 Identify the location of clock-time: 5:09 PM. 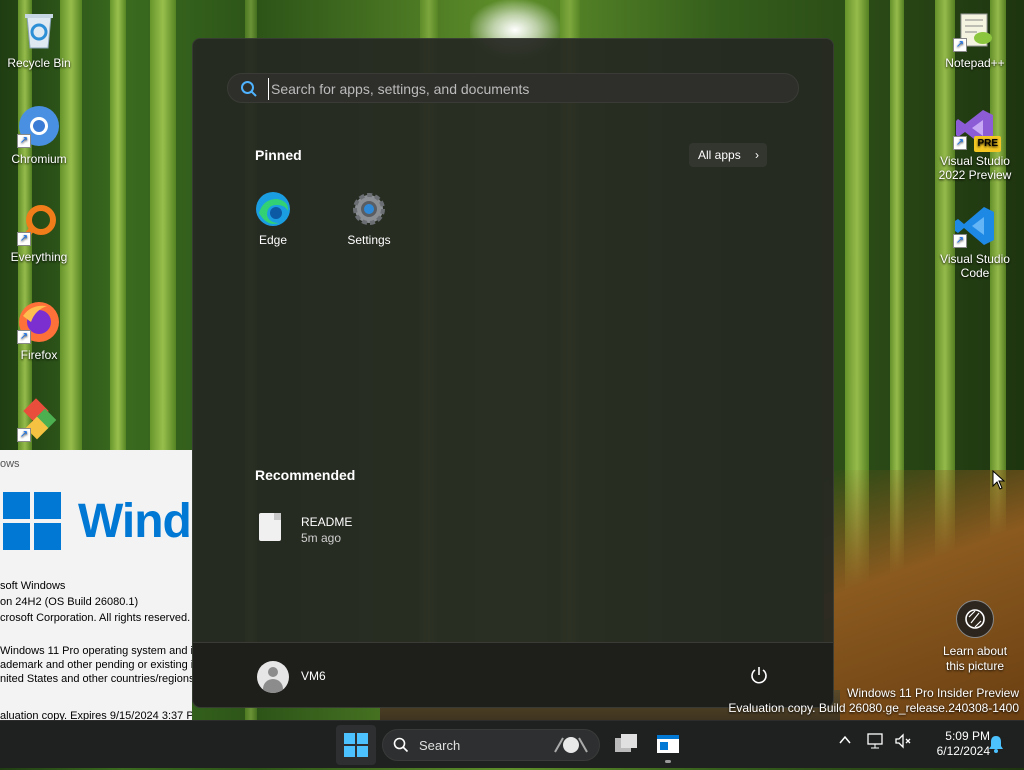
(967, 736).